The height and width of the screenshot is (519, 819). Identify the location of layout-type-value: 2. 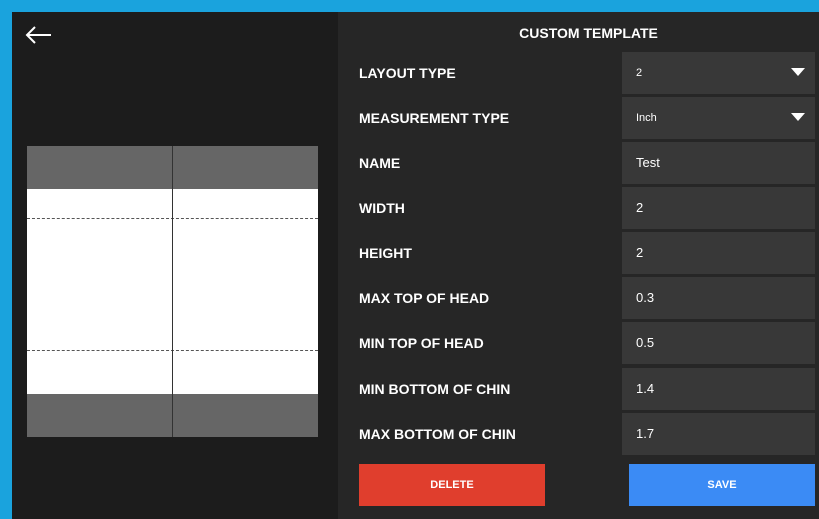
(639, 73).